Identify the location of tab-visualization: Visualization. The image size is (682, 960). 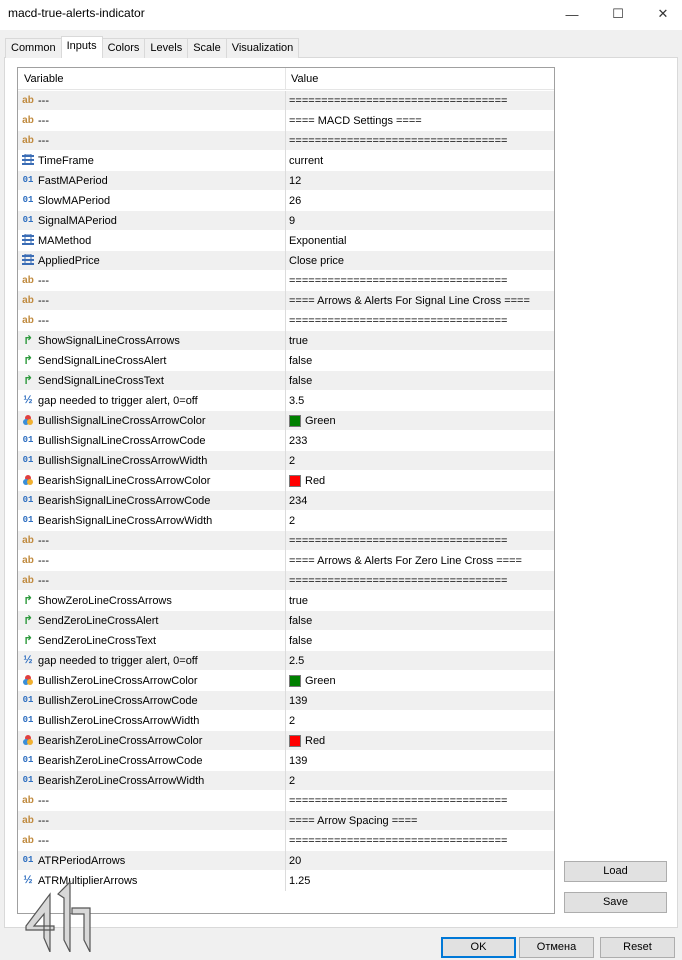
(262, 48).